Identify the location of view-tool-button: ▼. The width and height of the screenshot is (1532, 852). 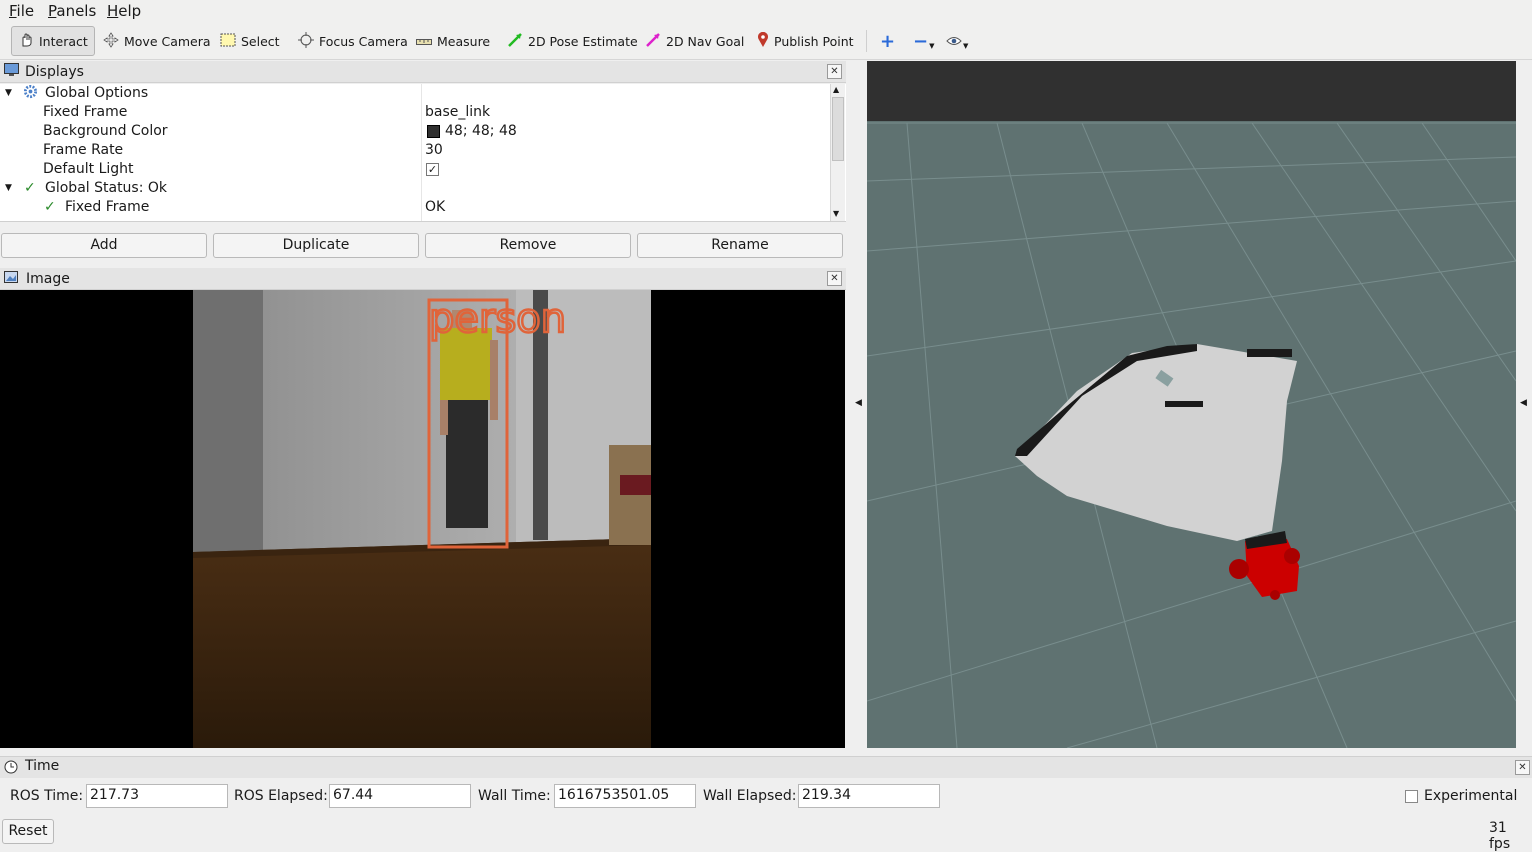
(957, 41).